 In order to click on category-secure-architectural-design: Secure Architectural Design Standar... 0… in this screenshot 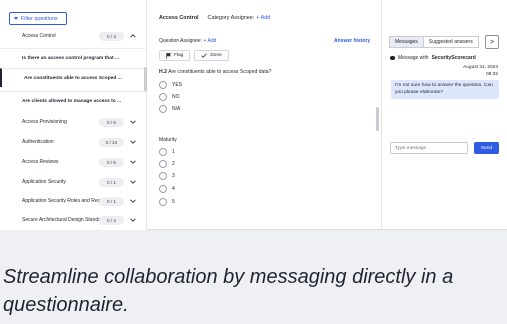, I will do `click(73, 220)`.